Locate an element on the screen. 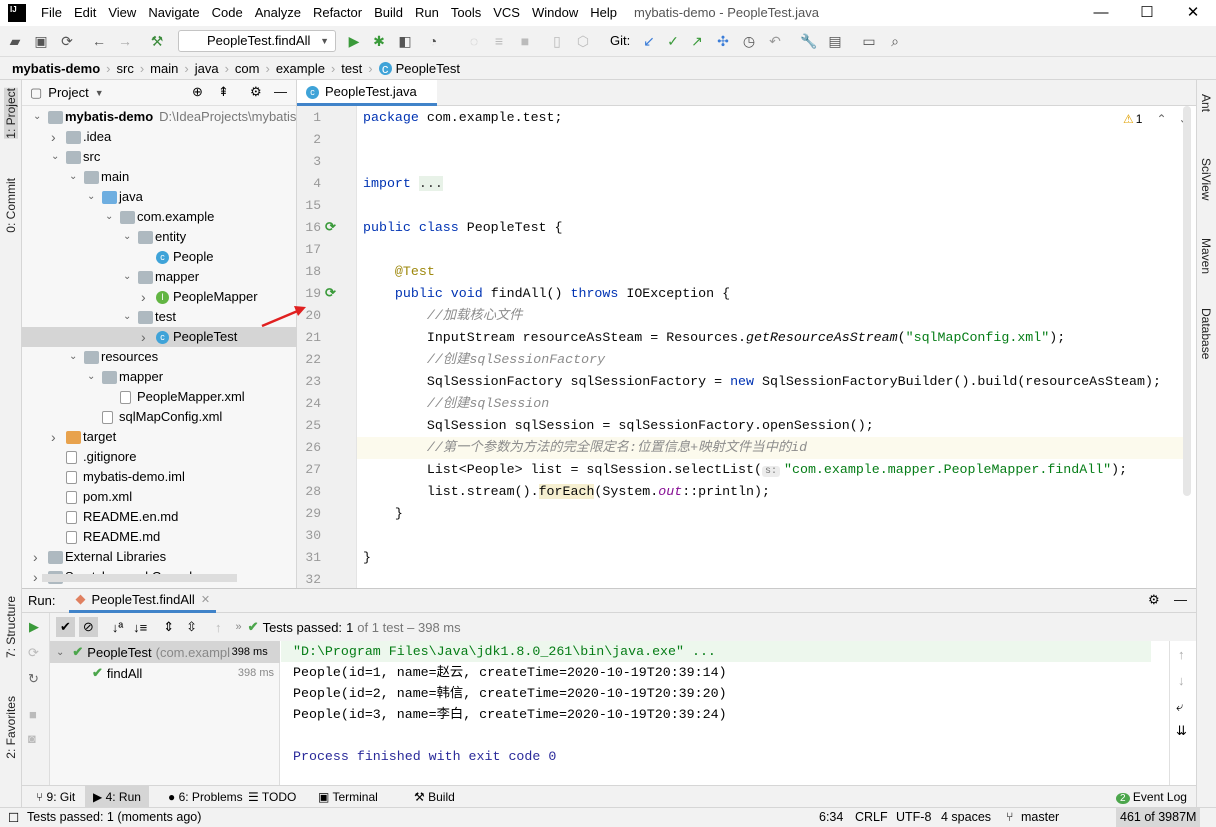 The image size is (1216, 827). project-view-select: Project is located at coordinates (68, 92).